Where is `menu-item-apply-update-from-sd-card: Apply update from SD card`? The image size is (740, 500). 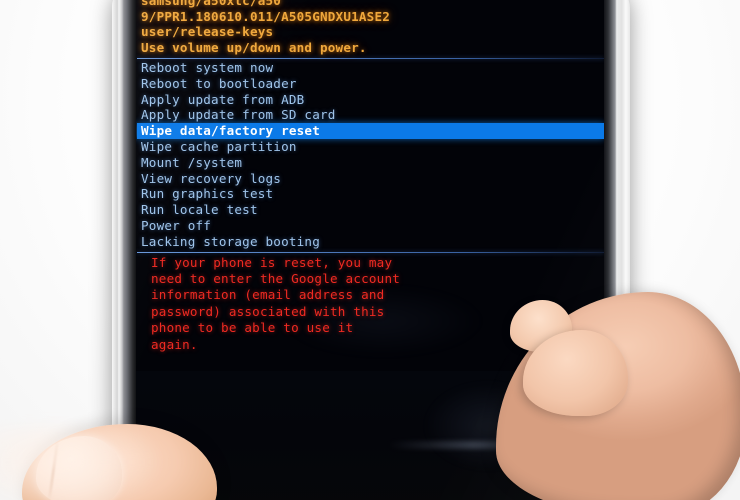
menu-item-apply-update-from-sd-card: Apply update from SD card is located at coordinates (370, 115).